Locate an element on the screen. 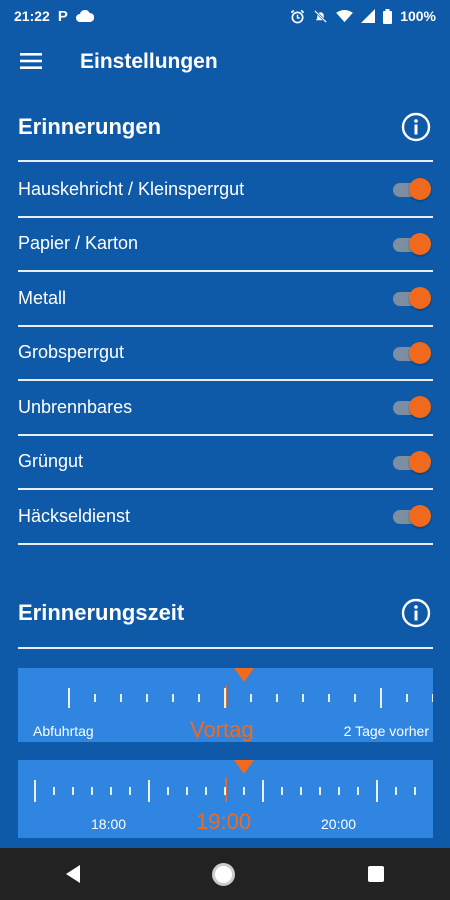 Image resolution: width=450 pixels, height=900 pixels. slider-right-label: 2 Tage vorher is located at coordinates (386, 731).